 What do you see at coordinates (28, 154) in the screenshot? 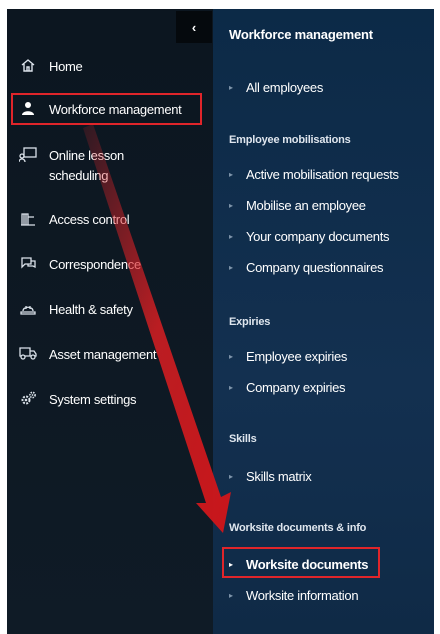
I see `presentation-icon` at bounding box center [28, 154].